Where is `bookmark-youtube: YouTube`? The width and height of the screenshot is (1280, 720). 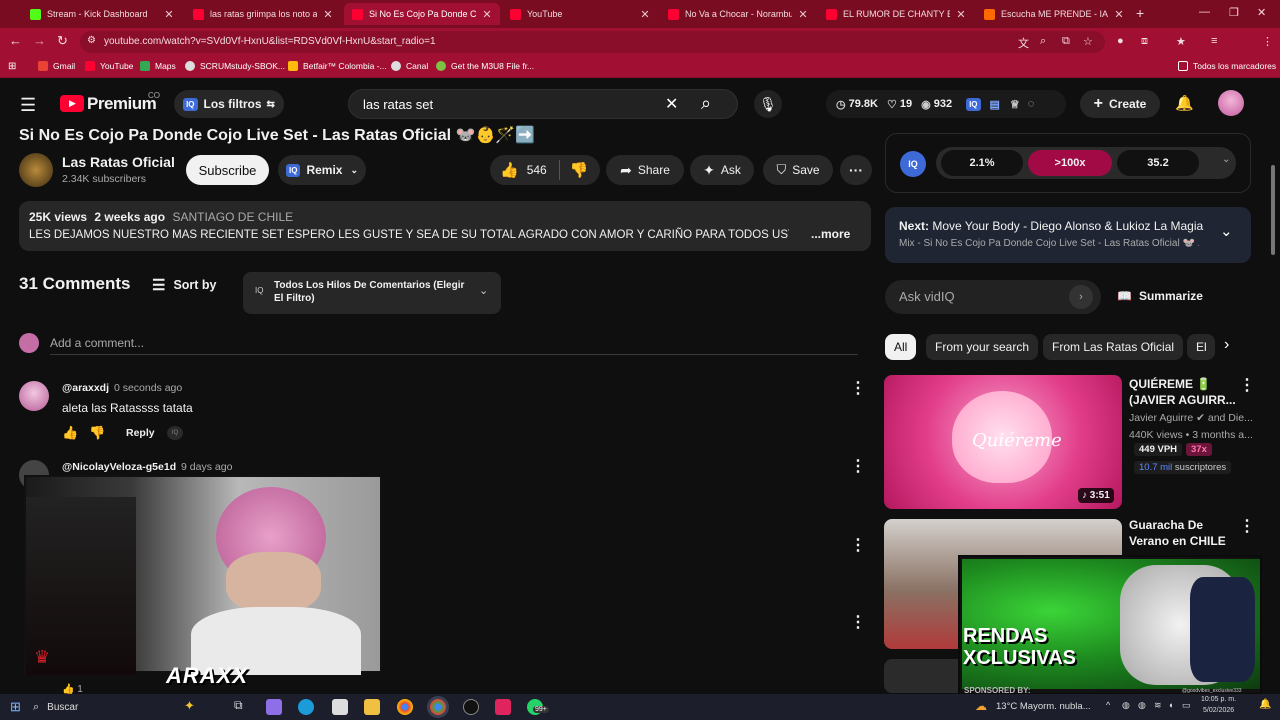
bookmark-youtube: YouTube is located at coordinates (109, 66).